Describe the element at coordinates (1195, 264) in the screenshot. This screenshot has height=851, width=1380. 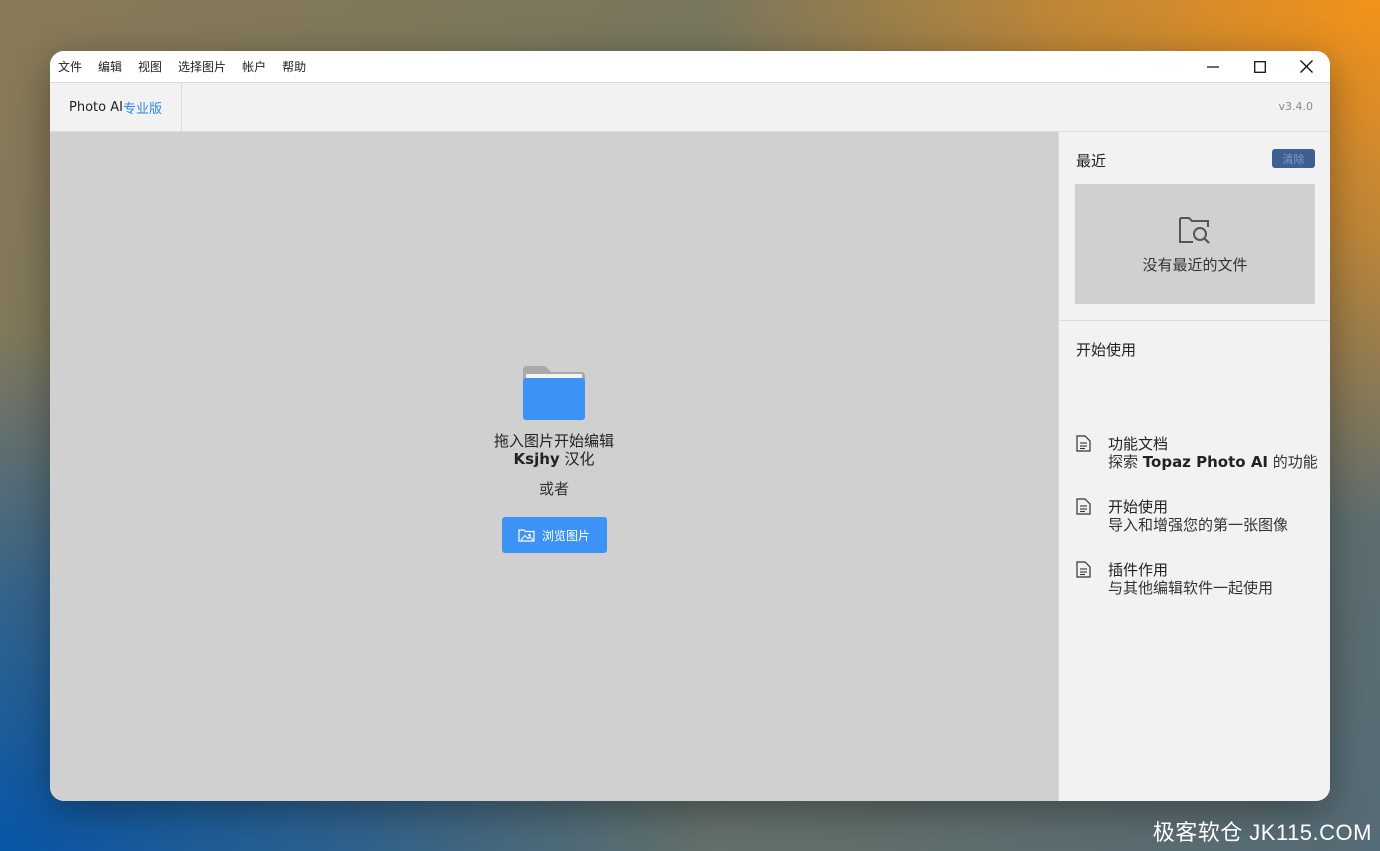
I see `no-recent-files-text: 没有最近的文件` at that location.